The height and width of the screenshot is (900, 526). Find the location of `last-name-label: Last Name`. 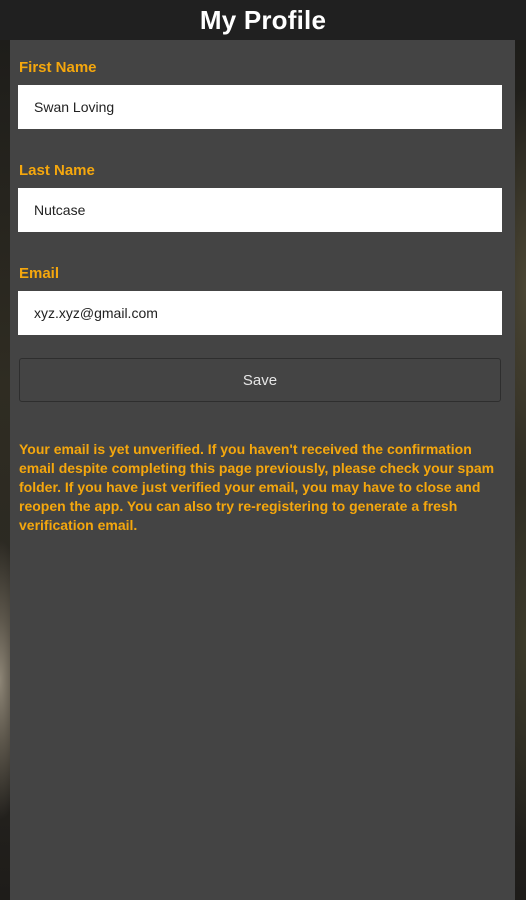

last-name-label: Last Name is located at coordinates (57, 170).